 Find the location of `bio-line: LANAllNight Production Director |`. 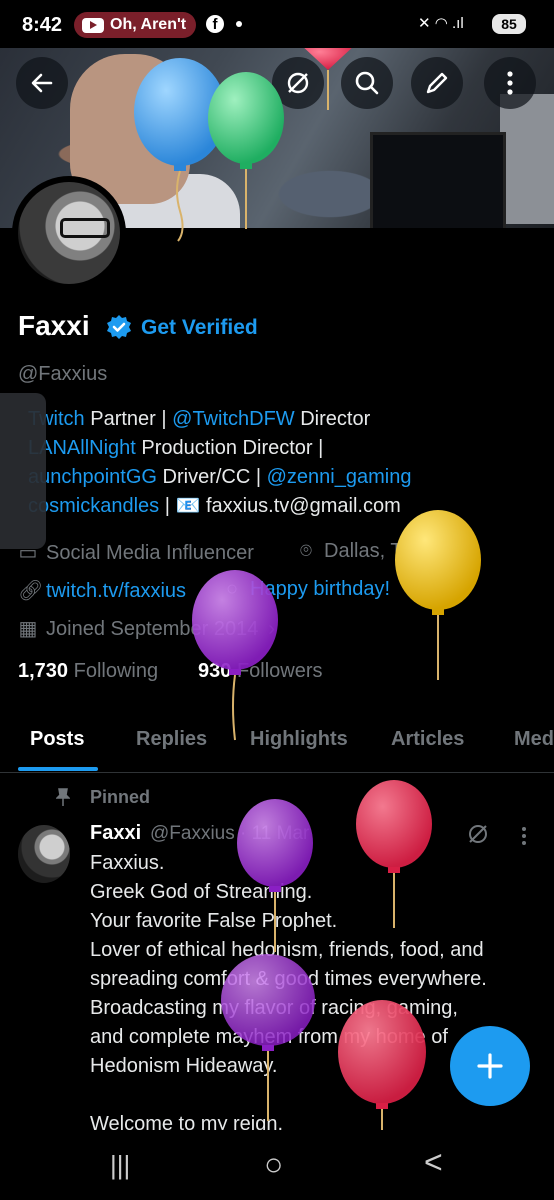

bio-line: LANAllNight Production Director | is located at coordinates (288, 448).